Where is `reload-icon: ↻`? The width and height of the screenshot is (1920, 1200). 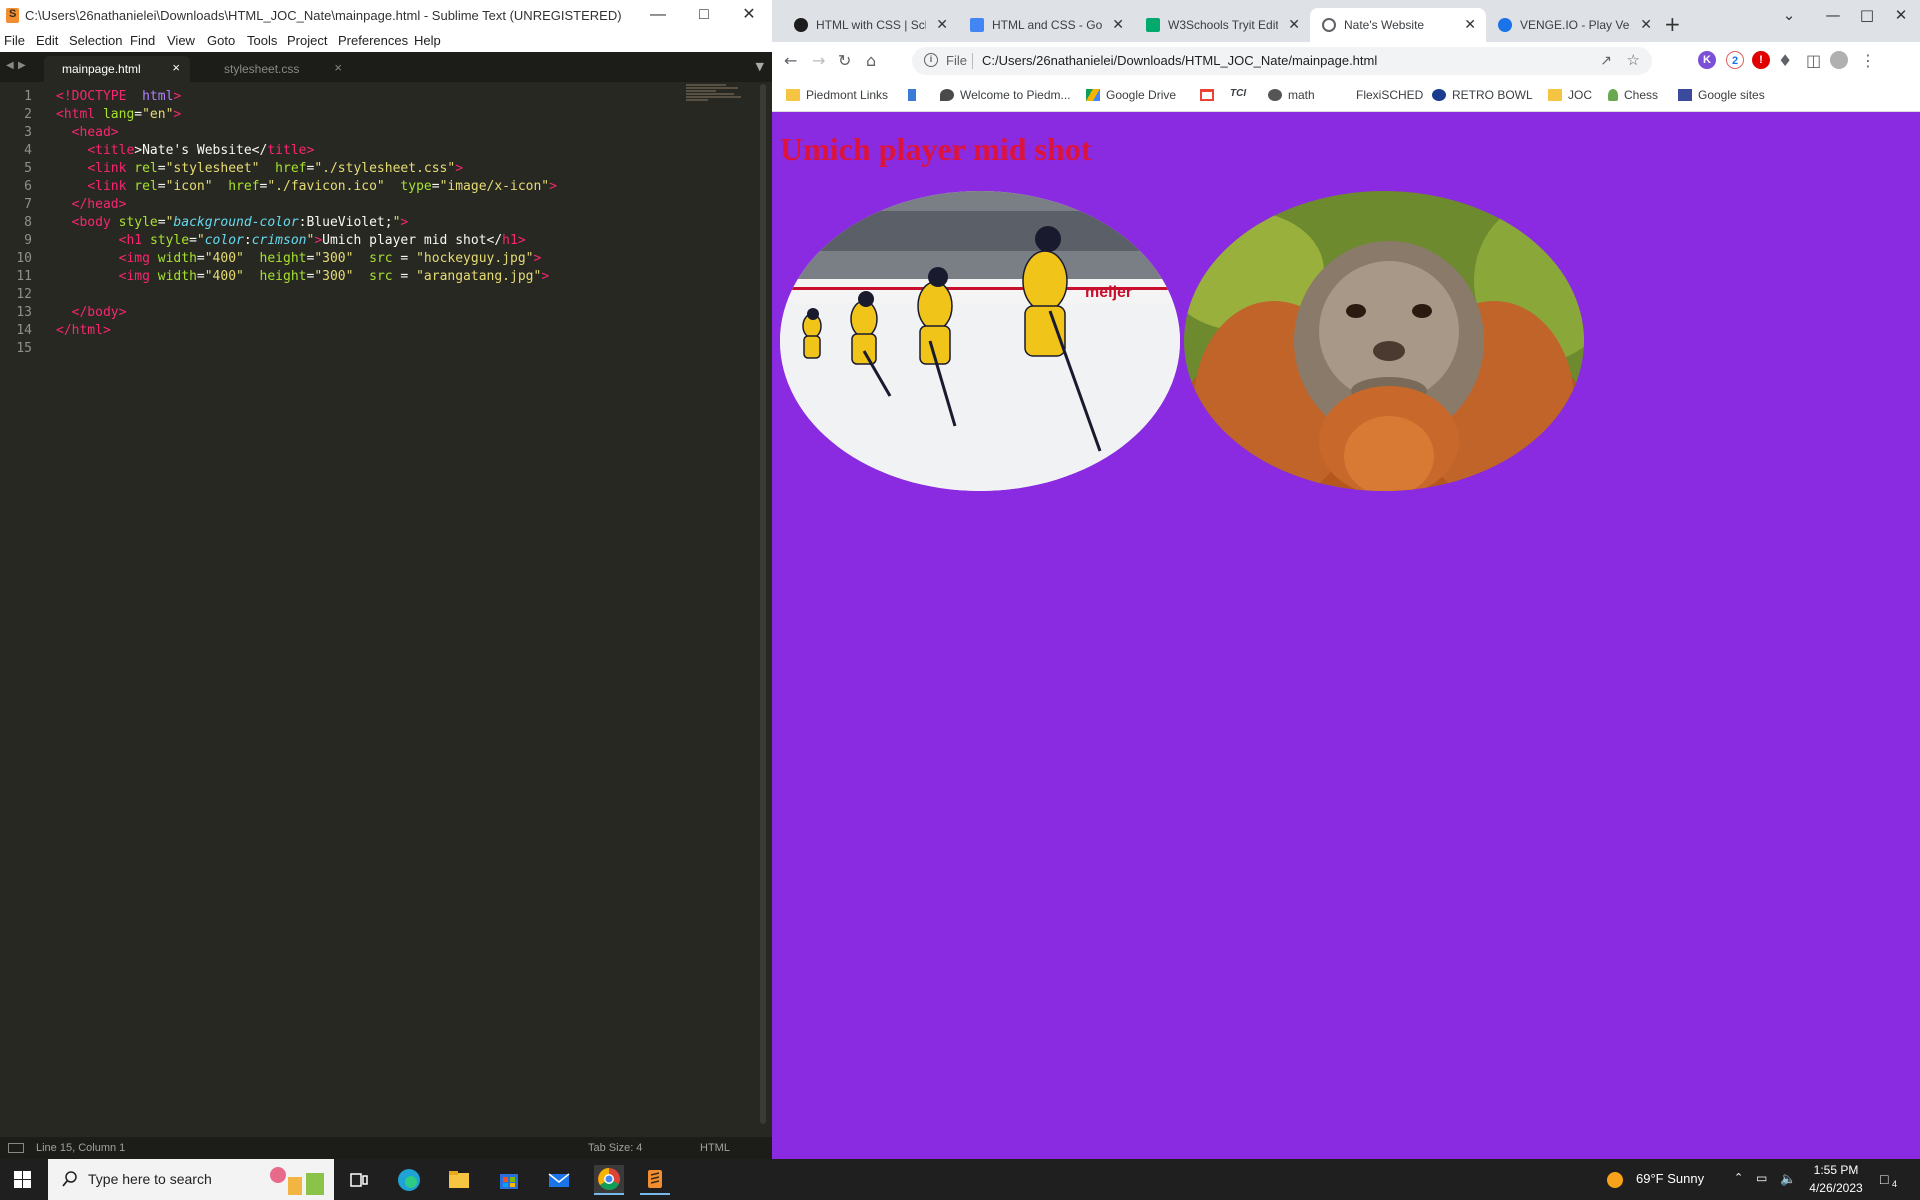
reload-icon: ↻ is located at coordinates (844, 60).